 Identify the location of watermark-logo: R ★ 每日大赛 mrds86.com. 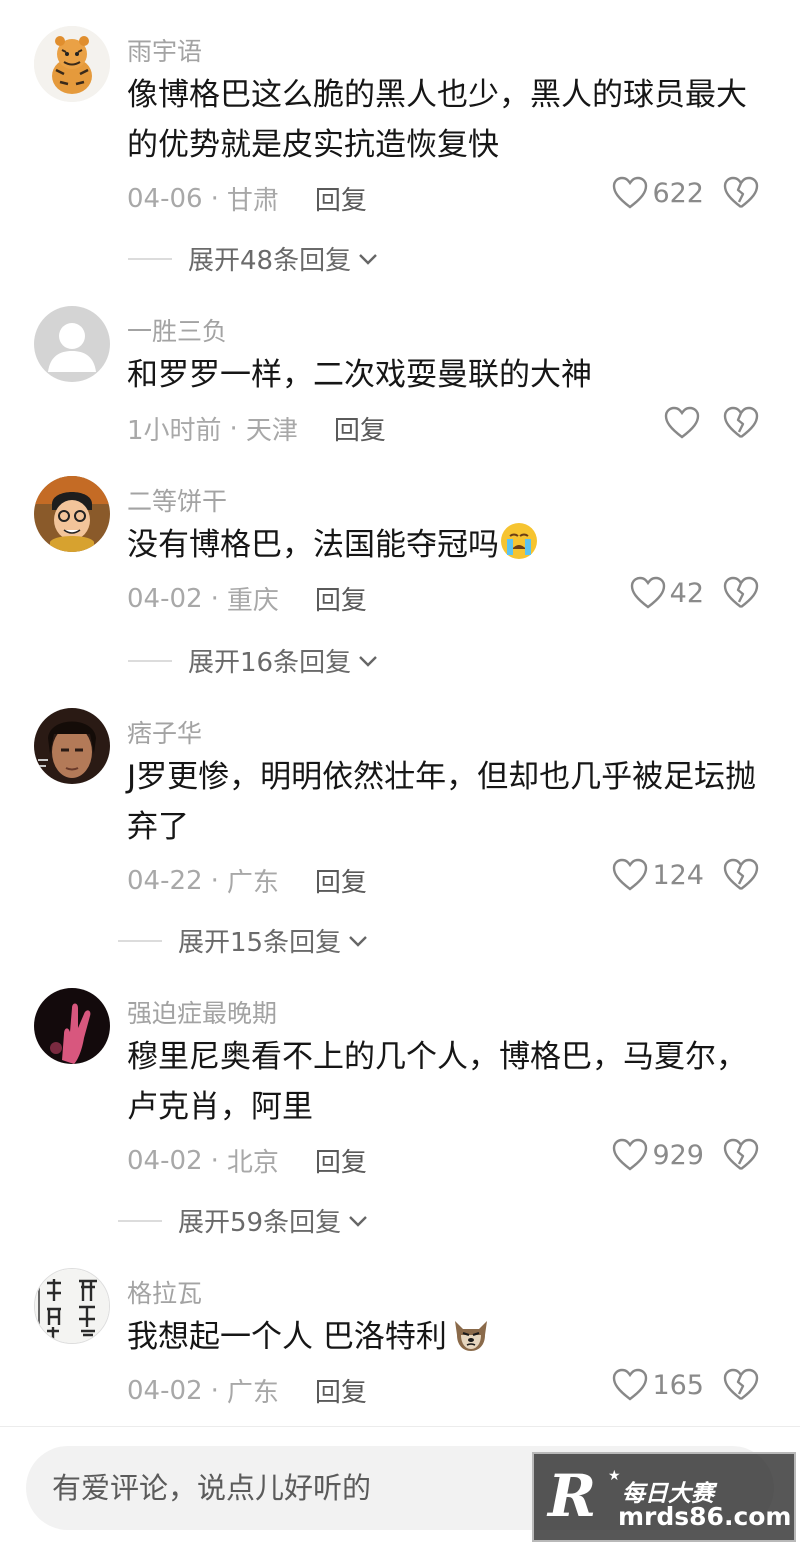
(664, 1497).